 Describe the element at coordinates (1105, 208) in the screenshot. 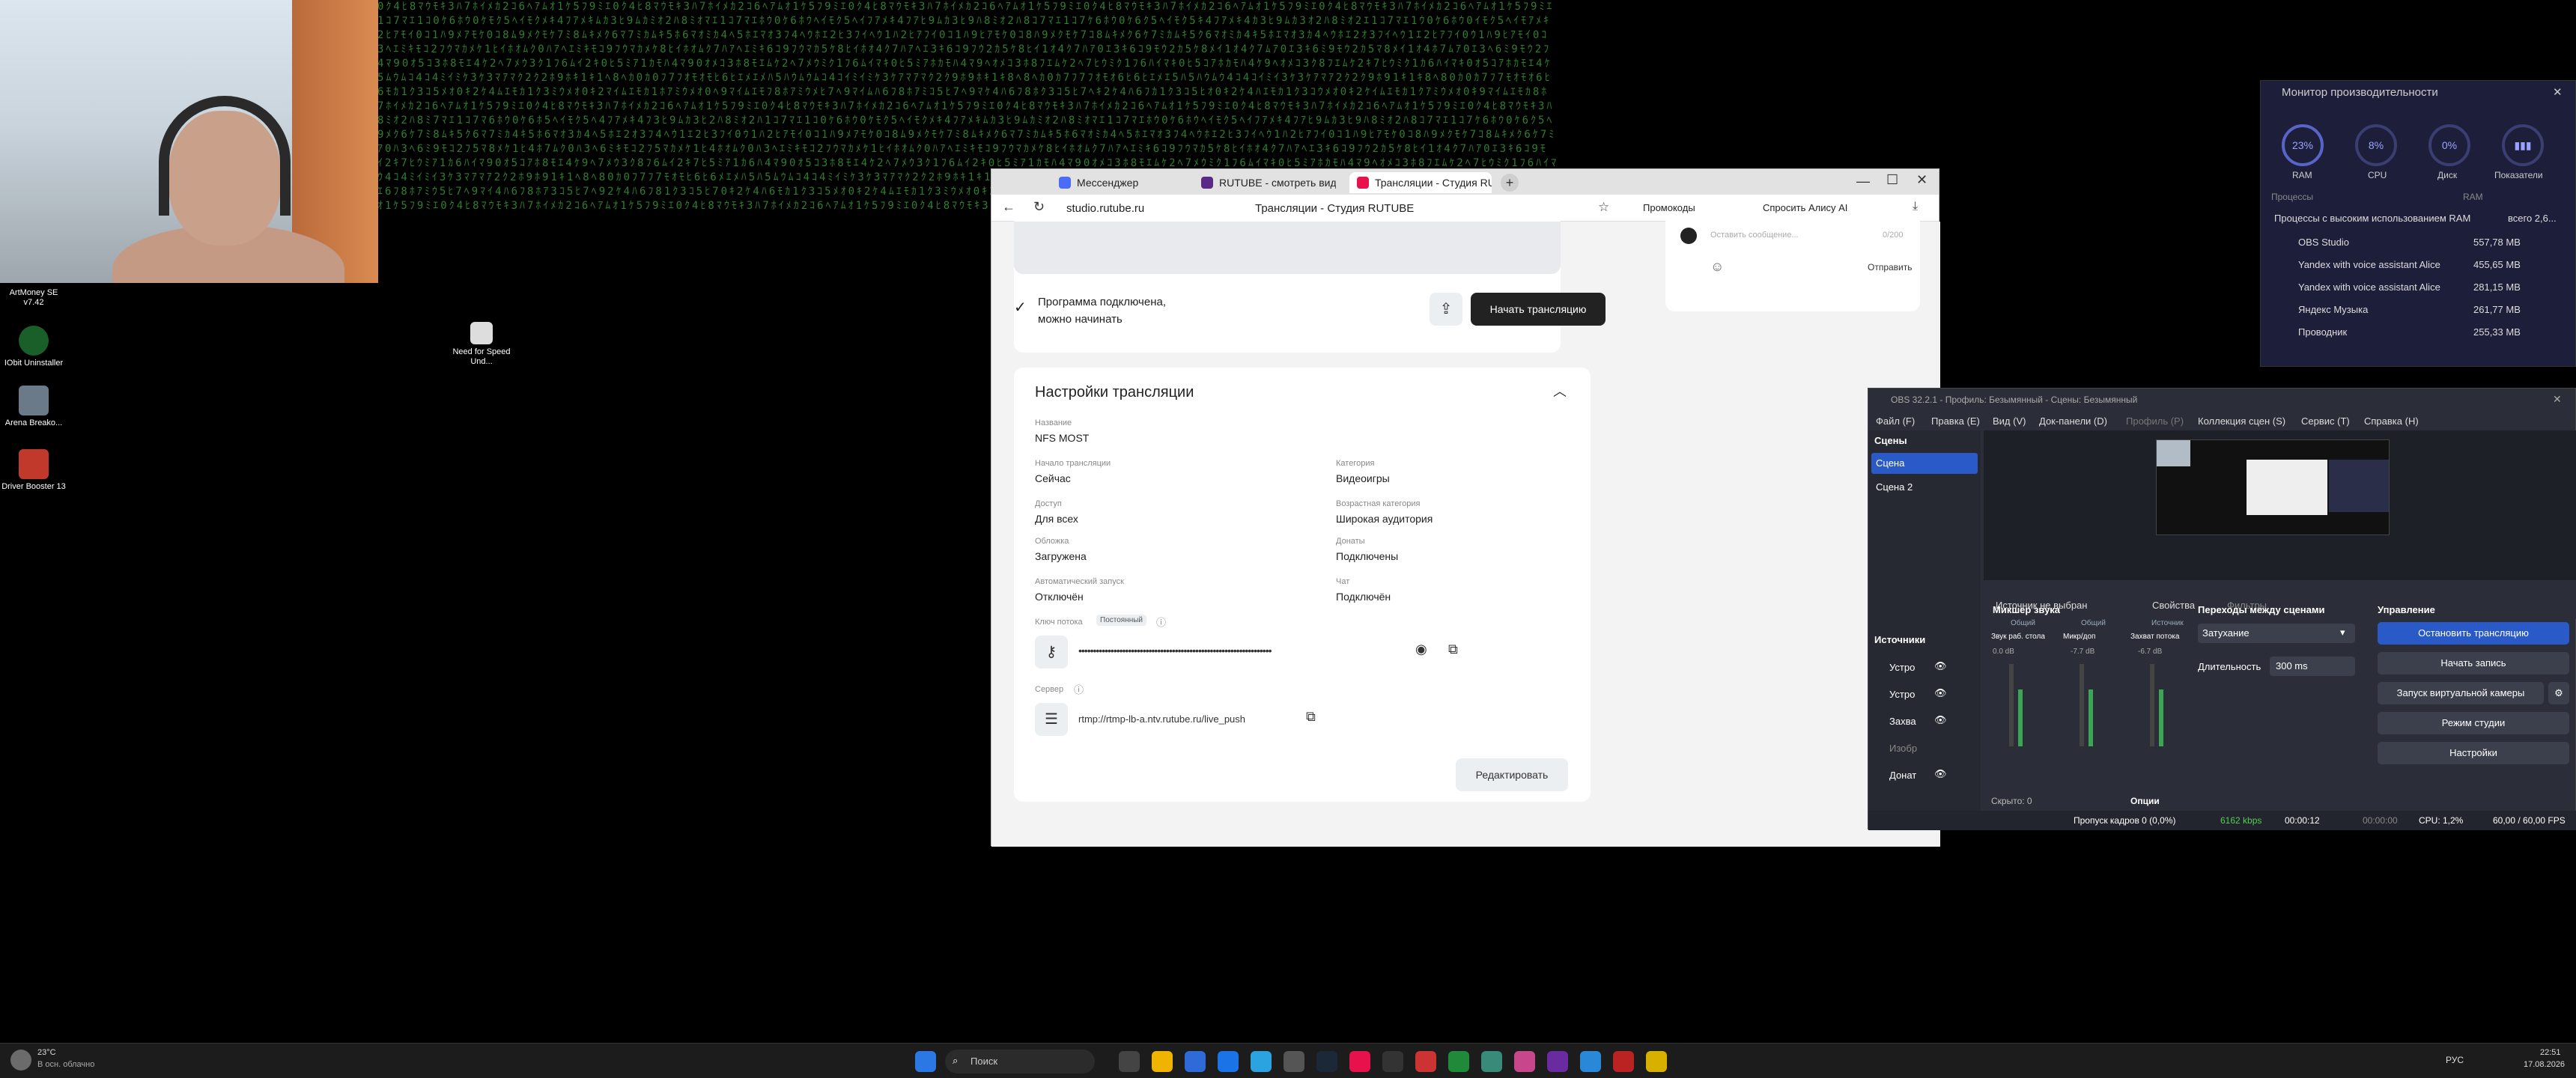

I see `url-field: studio.rutube.ru` at that location.